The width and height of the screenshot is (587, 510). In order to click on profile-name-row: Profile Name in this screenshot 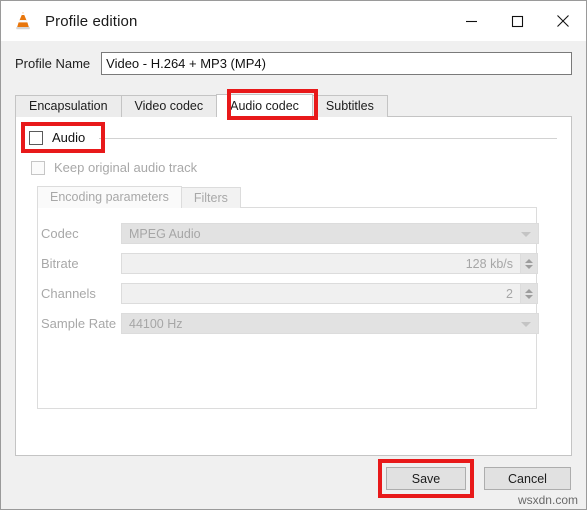, I will do `click(293, 63)`.